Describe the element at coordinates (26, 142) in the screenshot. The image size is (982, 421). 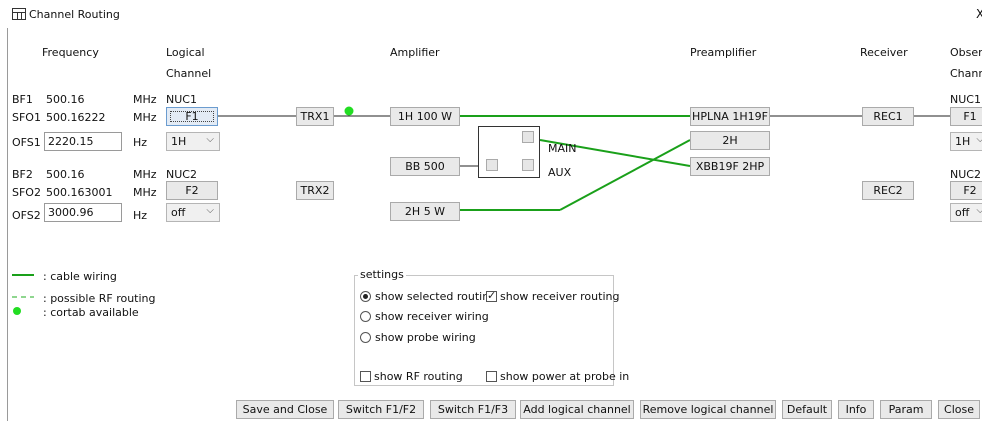
I see `ofs1-label: OFS1` at that location.